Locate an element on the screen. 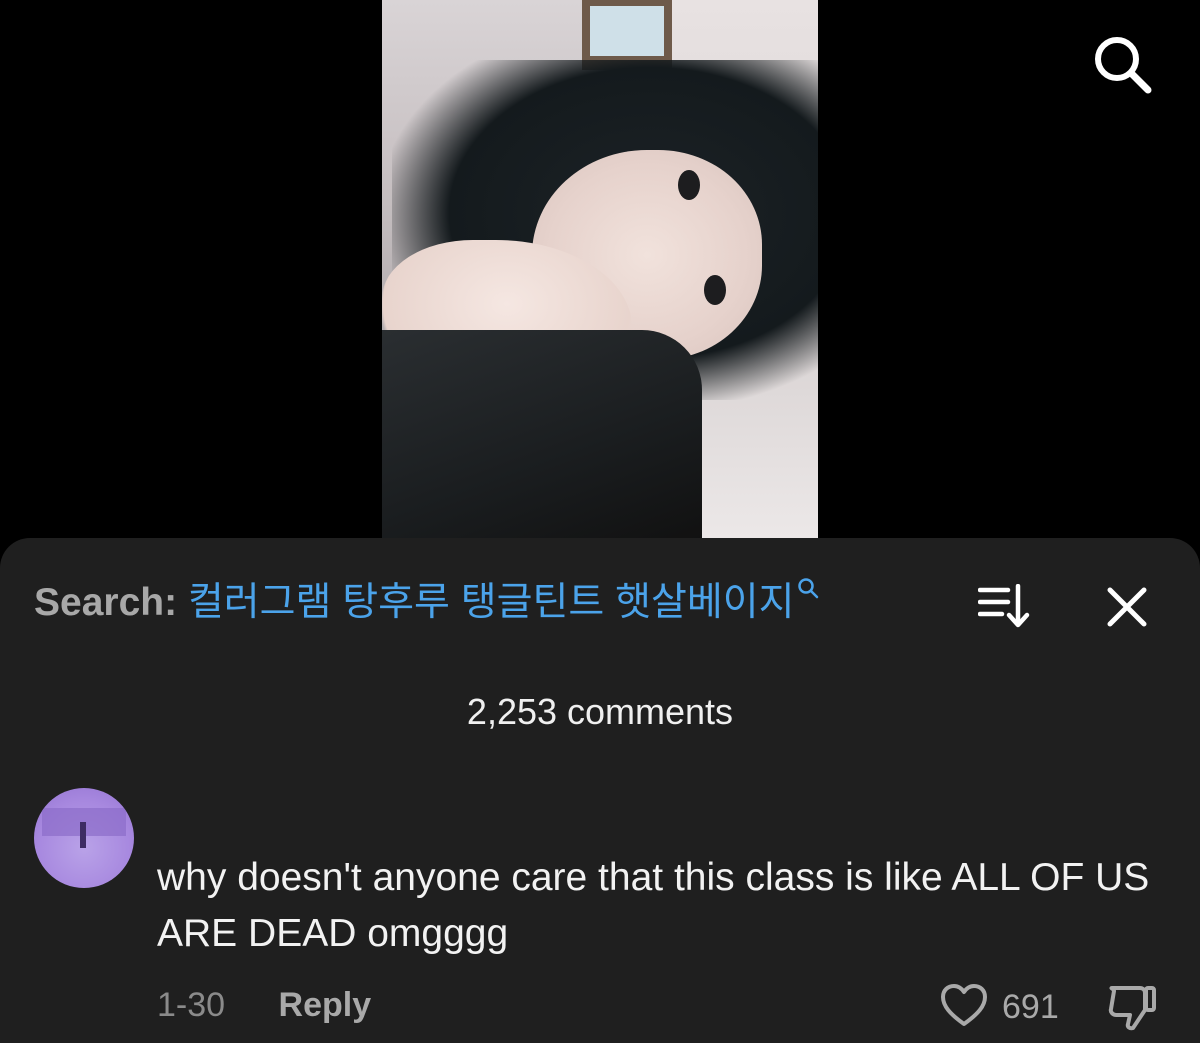 The height and width of the screenshot is (1043, 1200). search-query-link: 컬러그램 탕후루 탱글틴트 햇살베이지 is located at coordinates (491, 602).